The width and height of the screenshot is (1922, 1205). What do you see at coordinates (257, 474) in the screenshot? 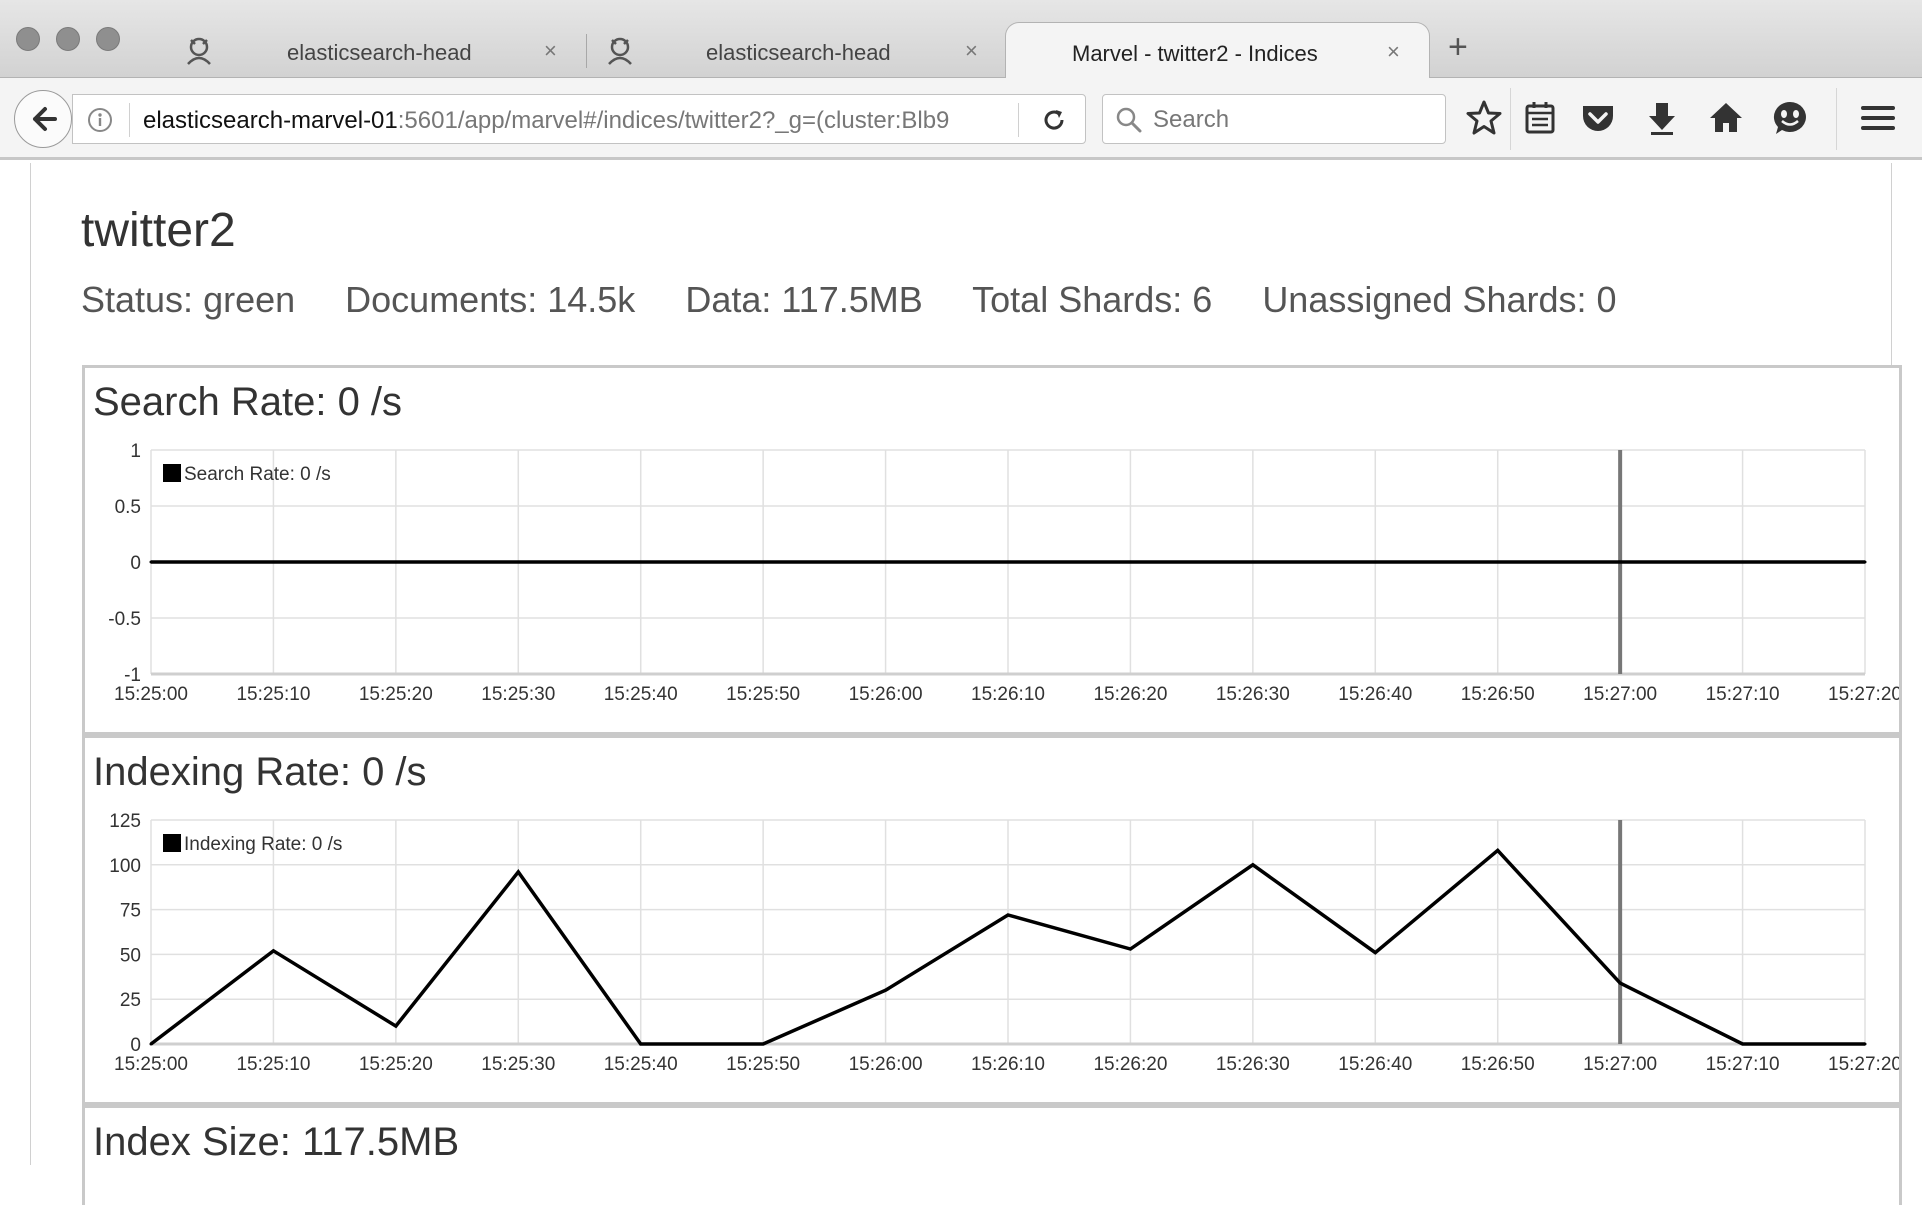
I see `legend-label: Search Rate: 0 /s` at bounding box center [257, 474].